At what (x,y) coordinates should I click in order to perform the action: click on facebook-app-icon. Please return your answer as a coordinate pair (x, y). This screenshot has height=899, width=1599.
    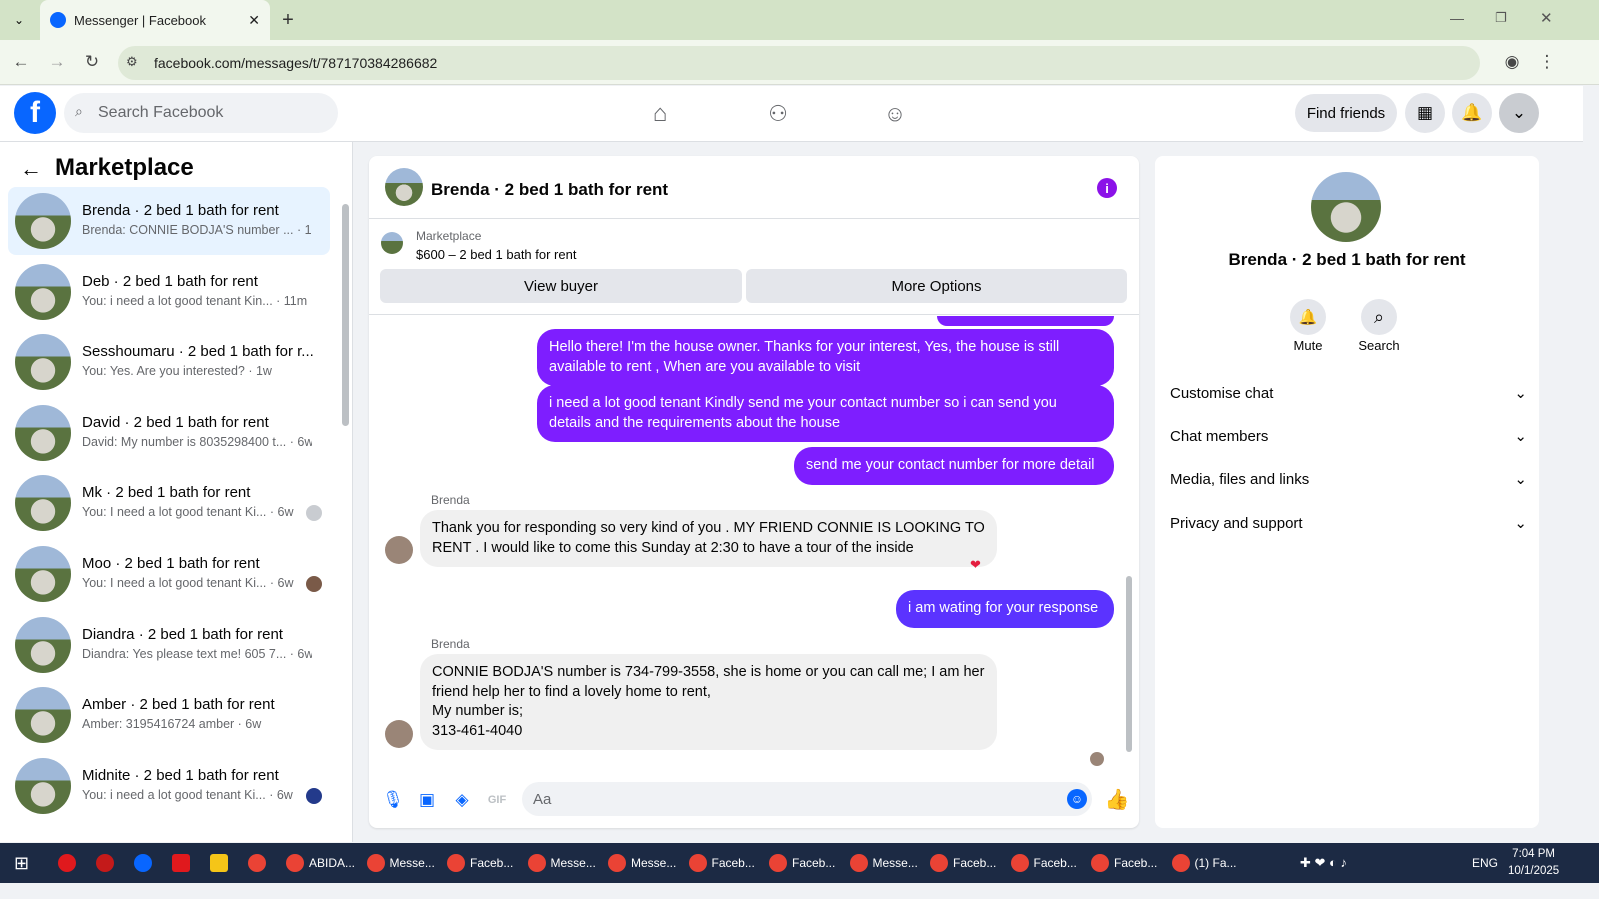
    Looking at the image, I should click on (143, 863).